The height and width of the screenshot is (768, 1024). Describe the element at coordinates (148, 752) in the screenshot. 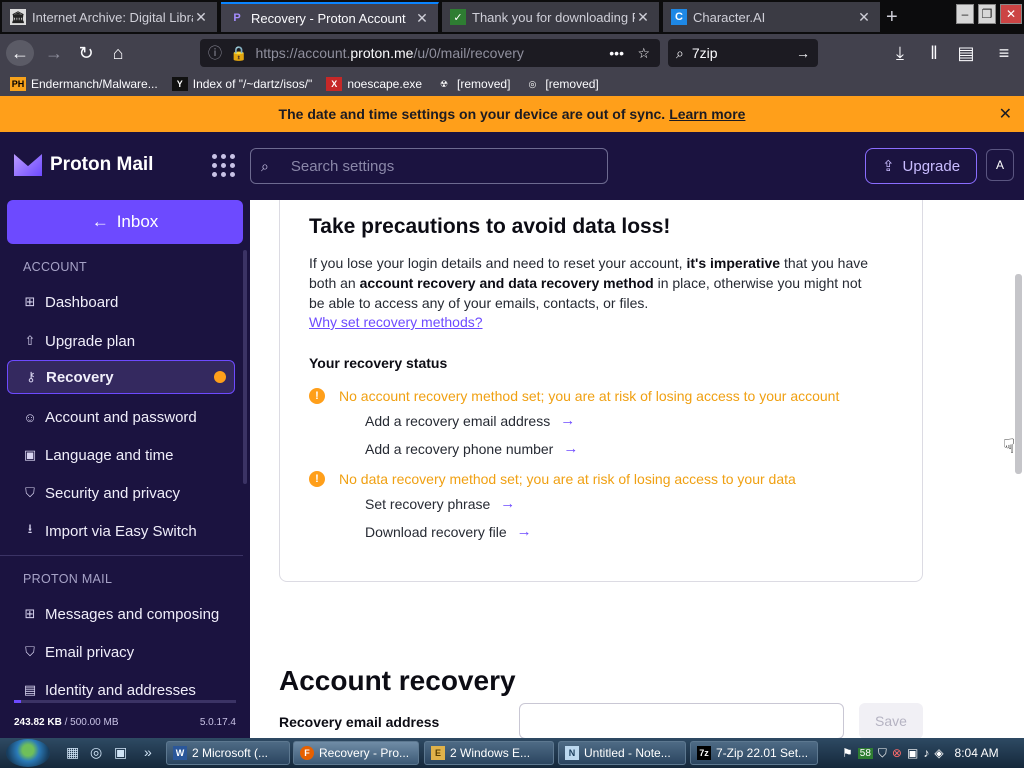

I see `quicklaunch-overflow-icon: »` at that location.